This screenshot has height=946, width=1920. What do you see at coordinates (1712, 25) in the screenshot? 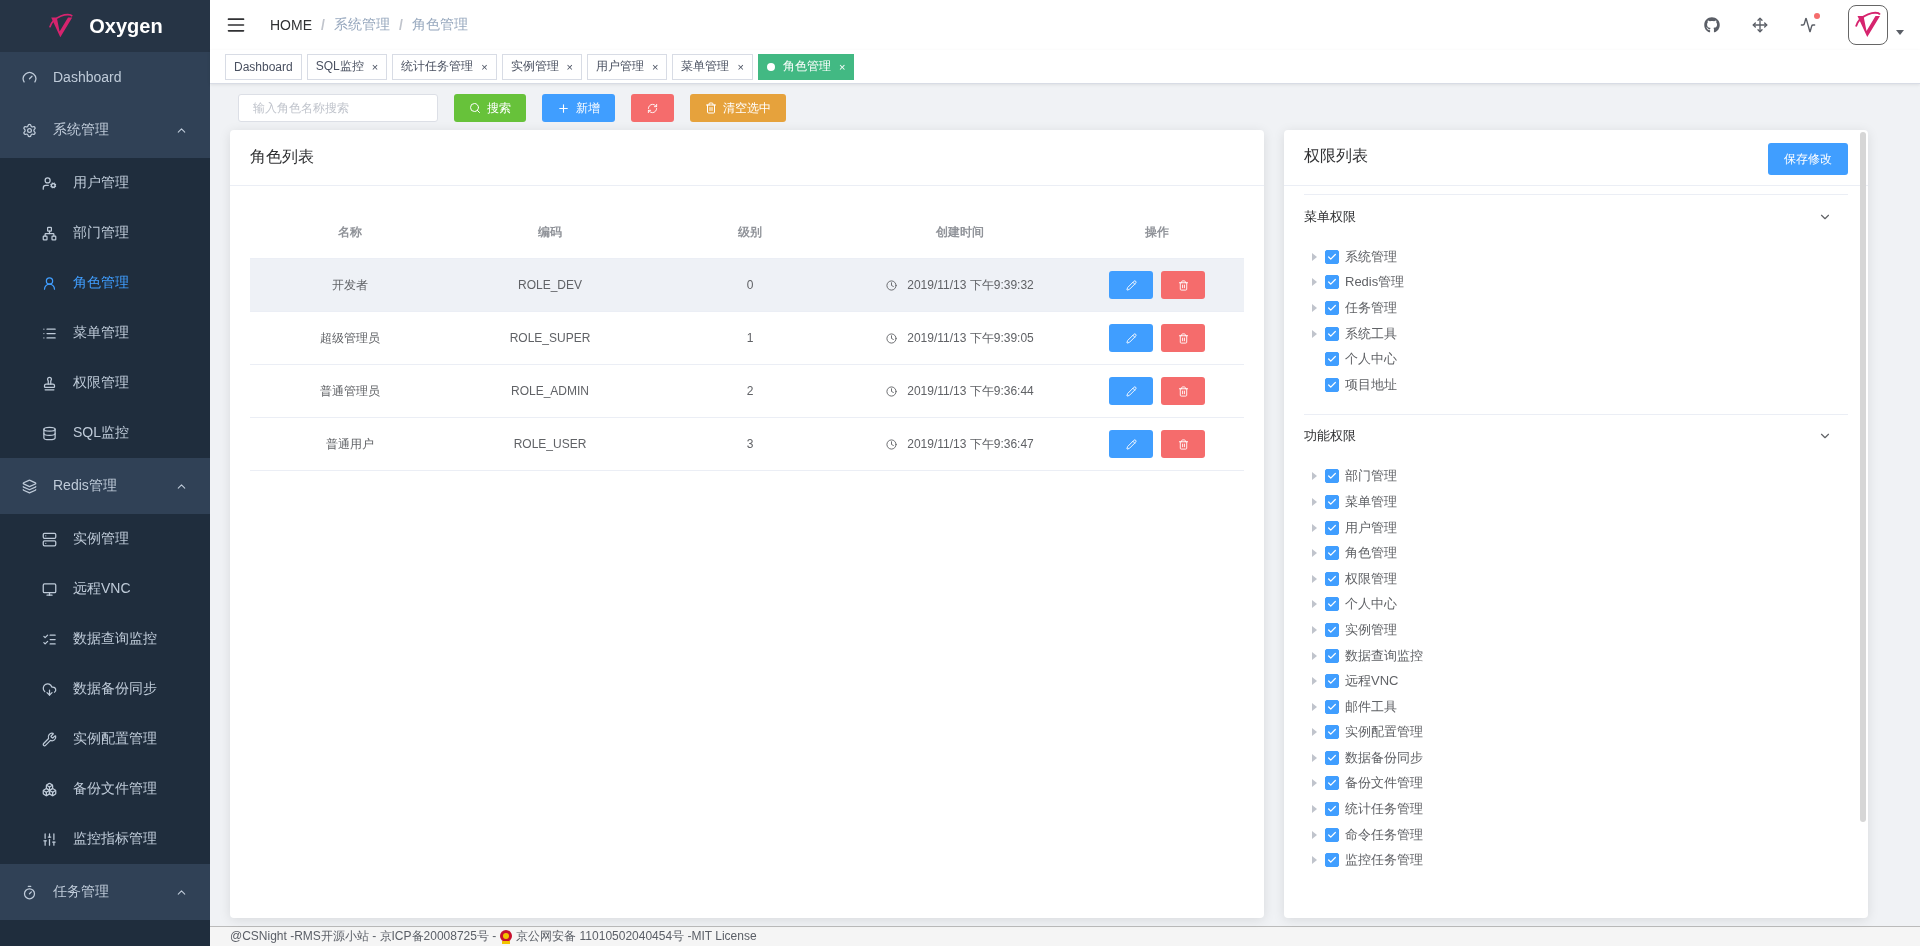
I see `github-icon` at bounding box center [1712, 25].